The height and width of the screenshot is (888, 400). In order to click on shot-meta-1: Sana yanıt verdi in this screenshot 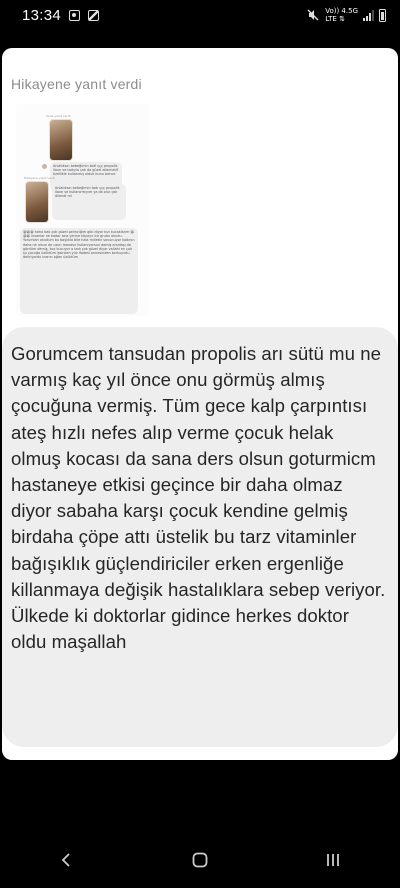, I will do `click(58, 116)`.